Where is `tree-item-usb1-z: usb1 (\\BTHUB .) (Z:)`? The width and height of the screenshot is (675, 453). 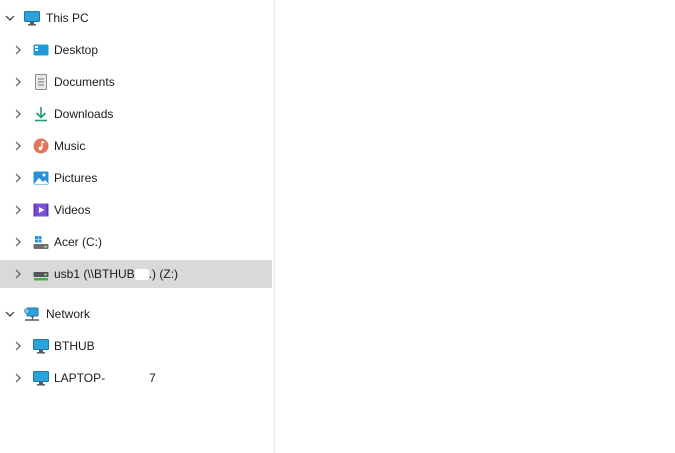
tree-item-usb1-z: usb1 (\\BTHUB .) (Z:) is located at coordinates (136, 274).